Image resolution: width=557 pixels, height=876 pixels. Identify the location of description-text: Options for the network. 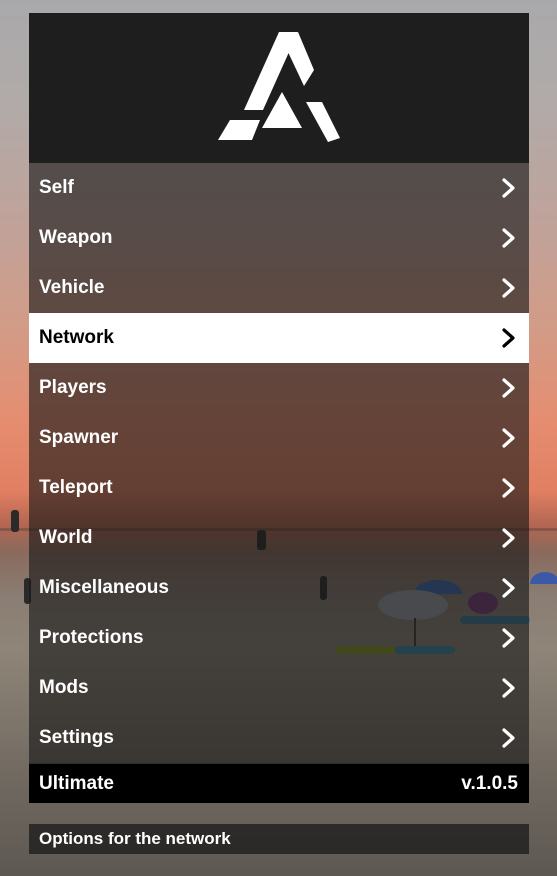
(135, 838).